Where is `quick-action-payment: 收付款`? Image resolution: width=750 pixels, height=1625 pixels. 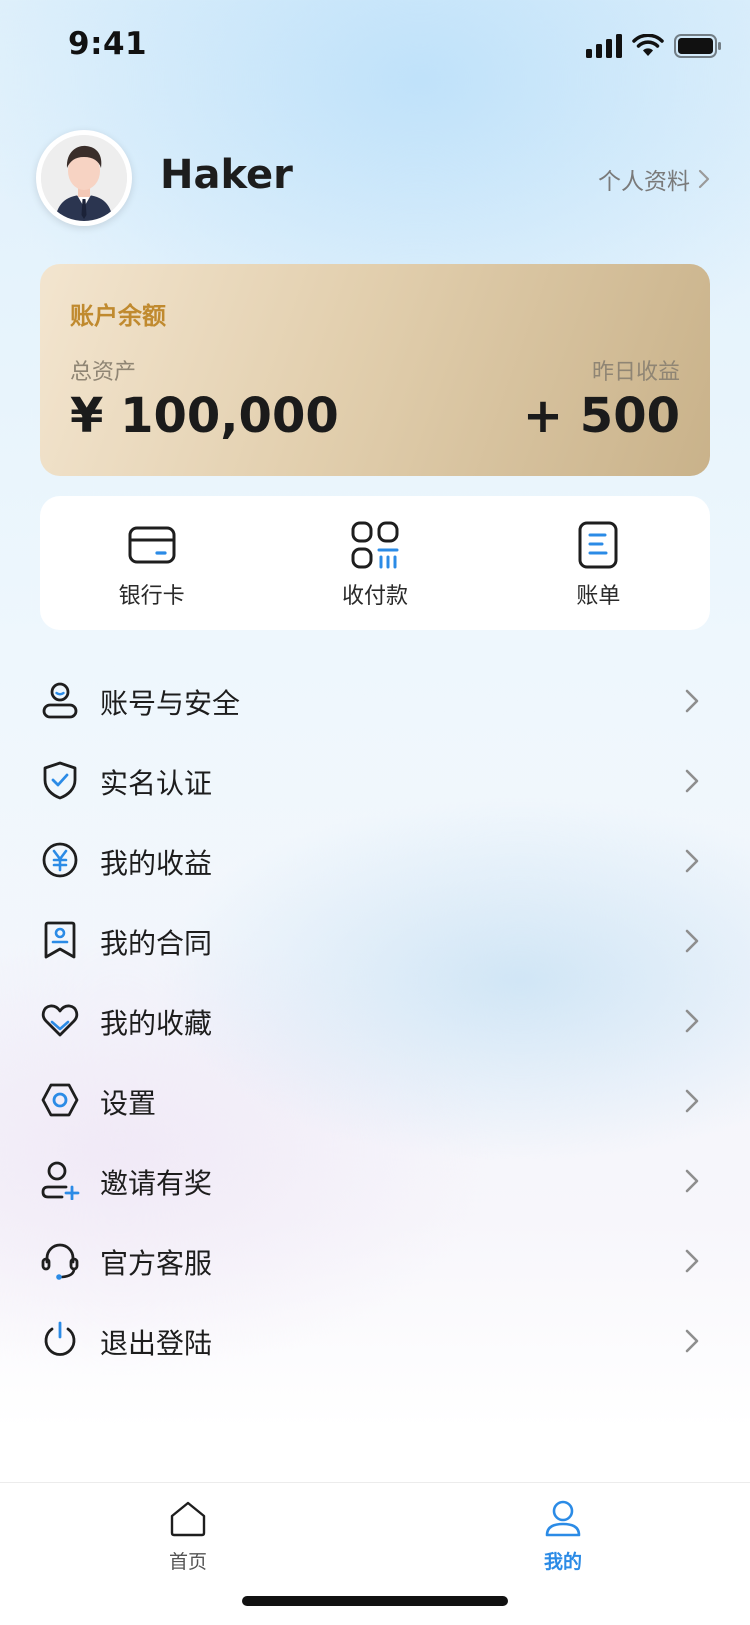
quick-action-payment: 收付款 is located at coordinates (374, 563).